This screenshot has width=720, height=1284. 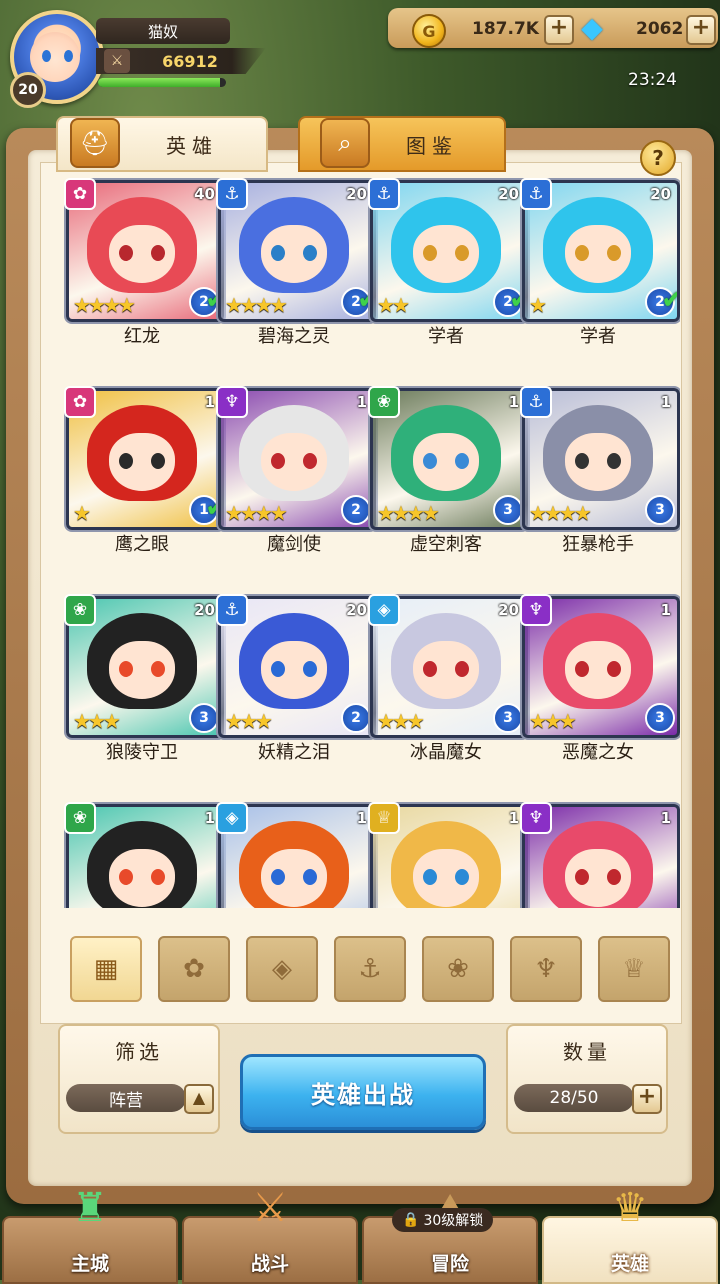 What do you see at coordinates (600, 855) in the screenshot?
I see `hero-card: 1 ♆` at bounding box center [600, 855].